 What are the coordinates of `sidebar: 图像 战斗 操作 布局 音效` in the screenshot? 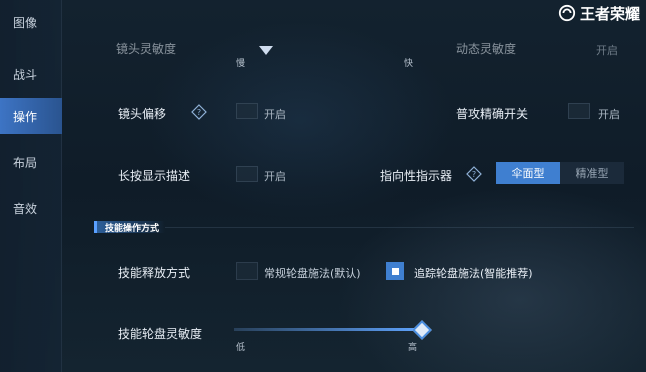 It's located at (31, 186).